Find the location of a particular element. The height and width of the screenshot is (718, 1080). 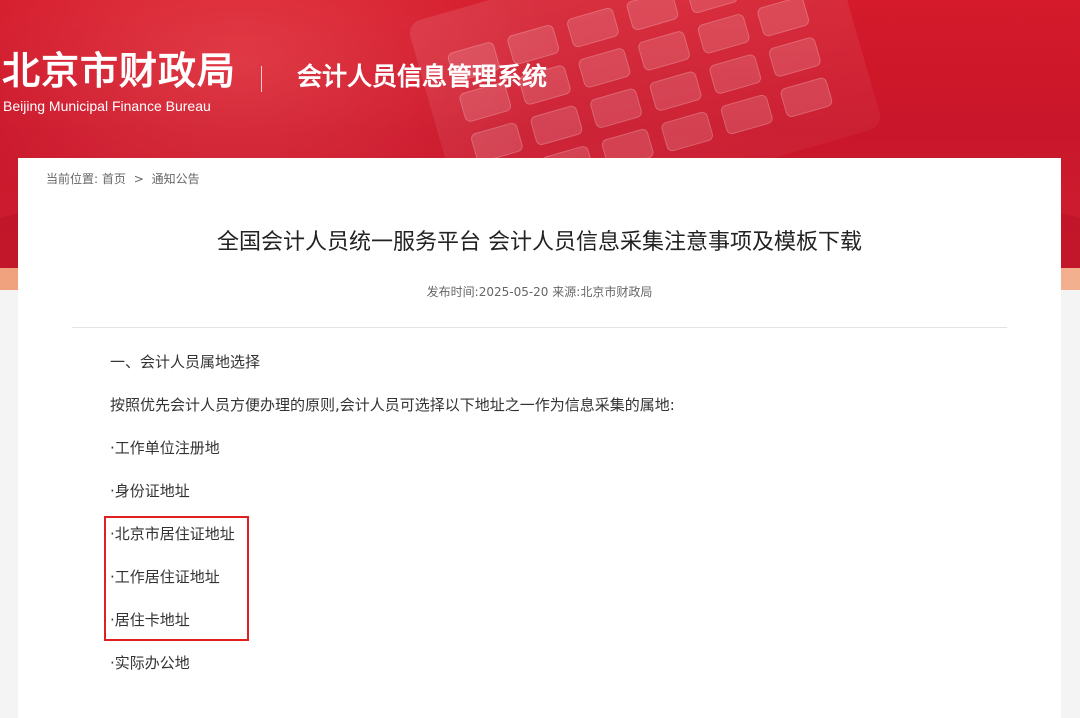

breadcrumb-label: 当前位置: is located at coordinates (72, 179).